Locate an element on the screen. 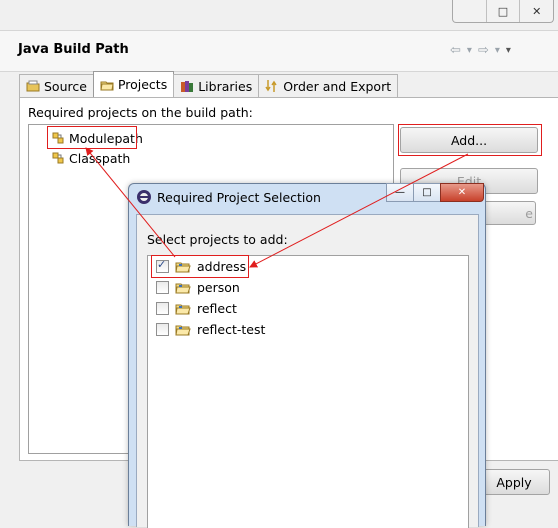  arrow-address-to-modulepath is located at coordinates (130, 202).